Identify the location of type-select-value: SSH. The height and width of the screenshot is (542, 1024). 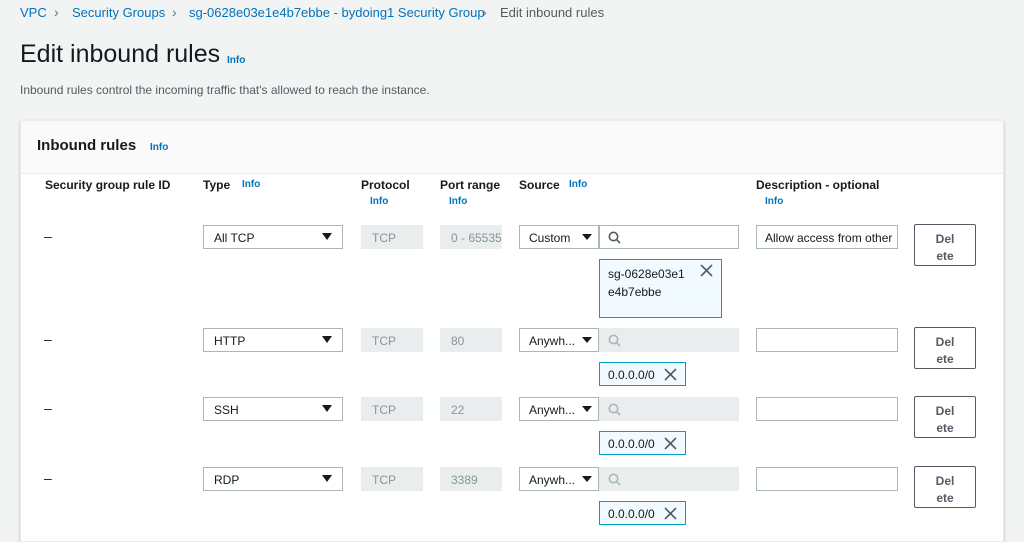
(226, 410).